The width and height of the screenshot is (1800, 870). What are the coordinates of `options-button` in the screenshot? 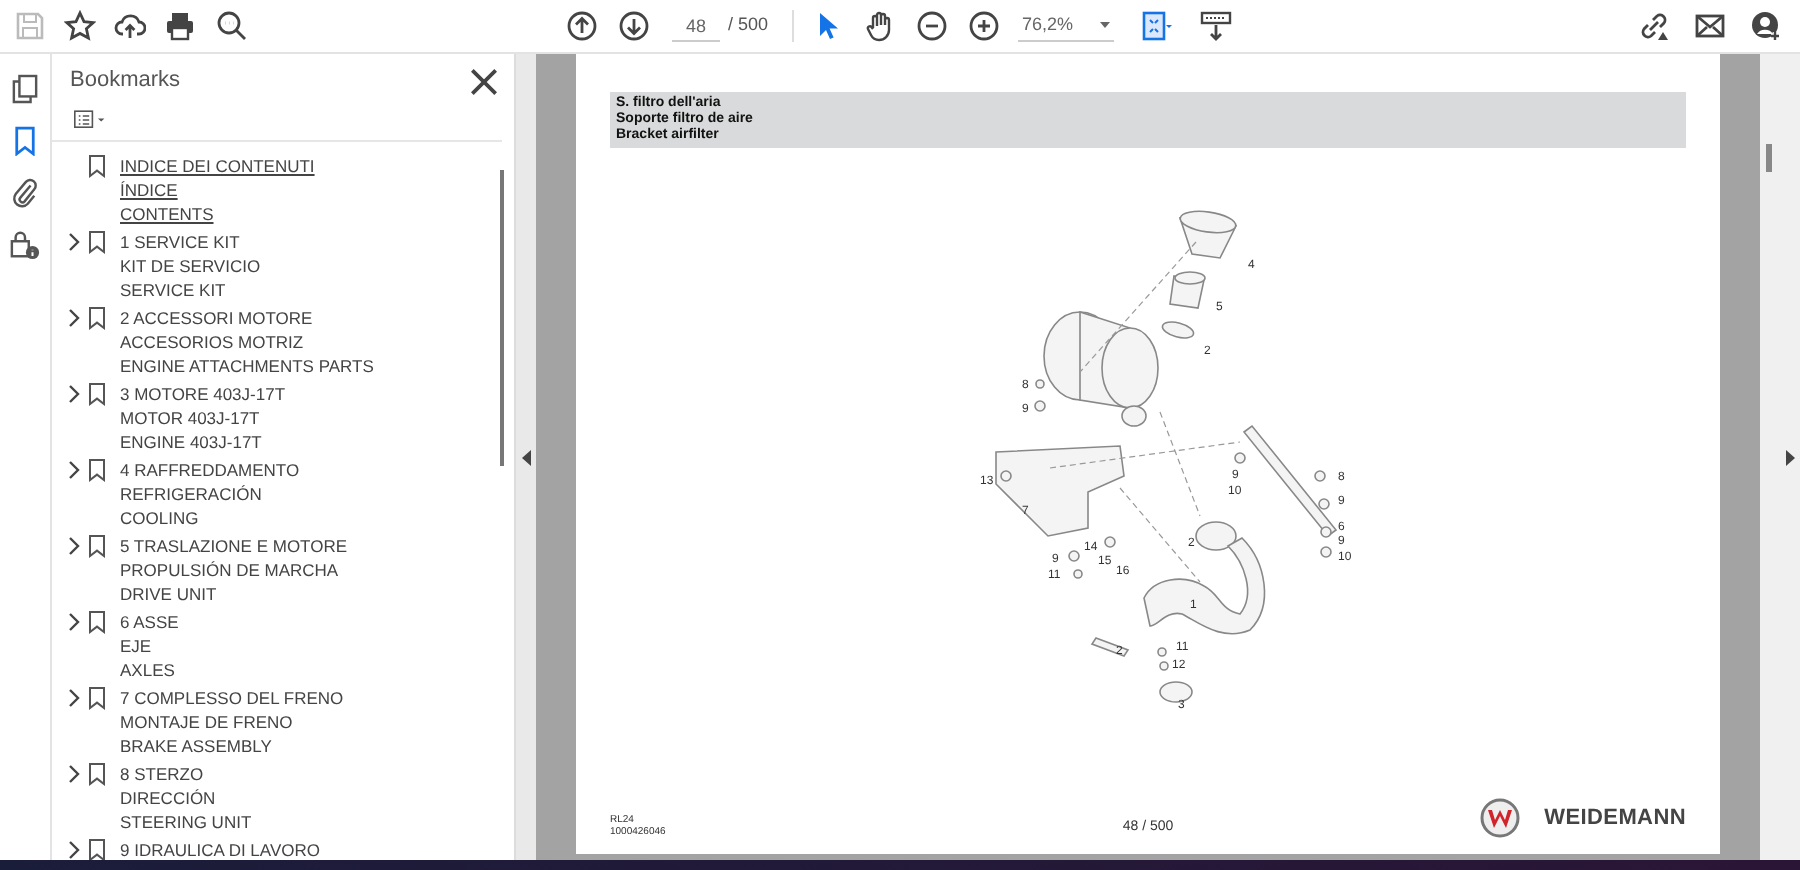 It's located at (90, 119).